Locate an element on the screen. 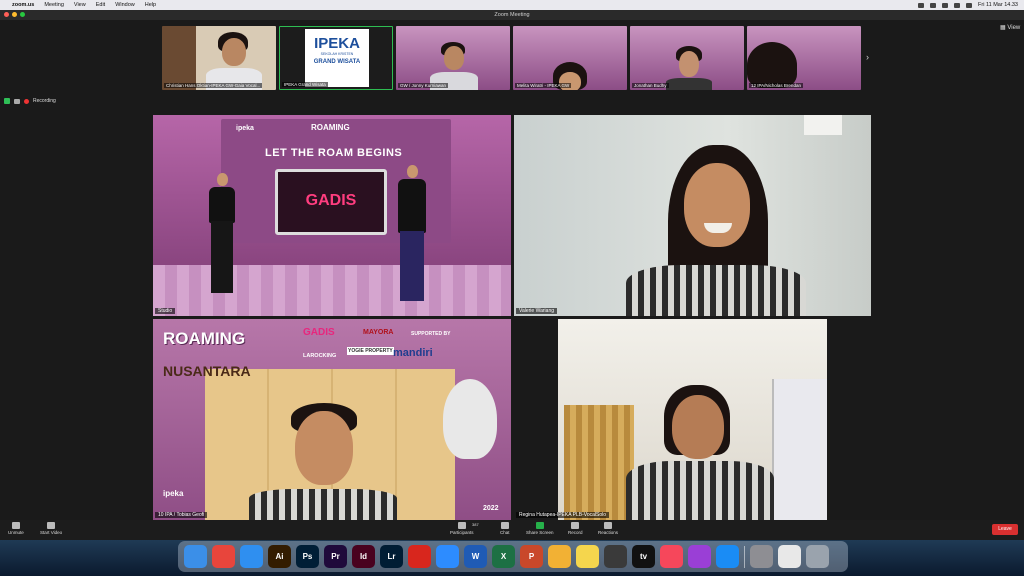 Image resolution: width=1024 pixels, height=576 pixels. supported-by: SUPPORTED BY is located at coordinates (431, 334).